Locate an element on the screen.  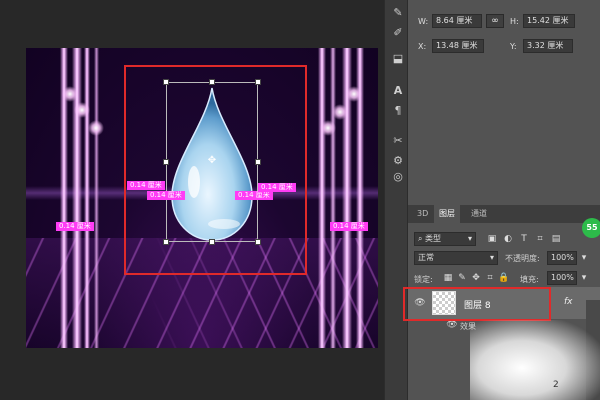
scissors-icon: ✂ is located at coordinates (398, 141).